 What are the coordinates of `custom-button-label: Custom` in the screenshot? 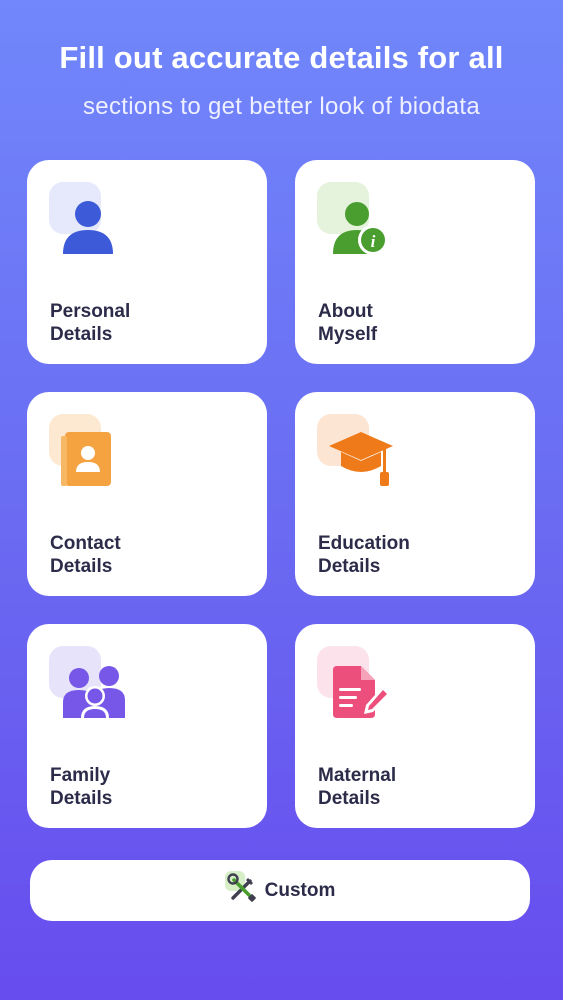 It's located at (300, 890).